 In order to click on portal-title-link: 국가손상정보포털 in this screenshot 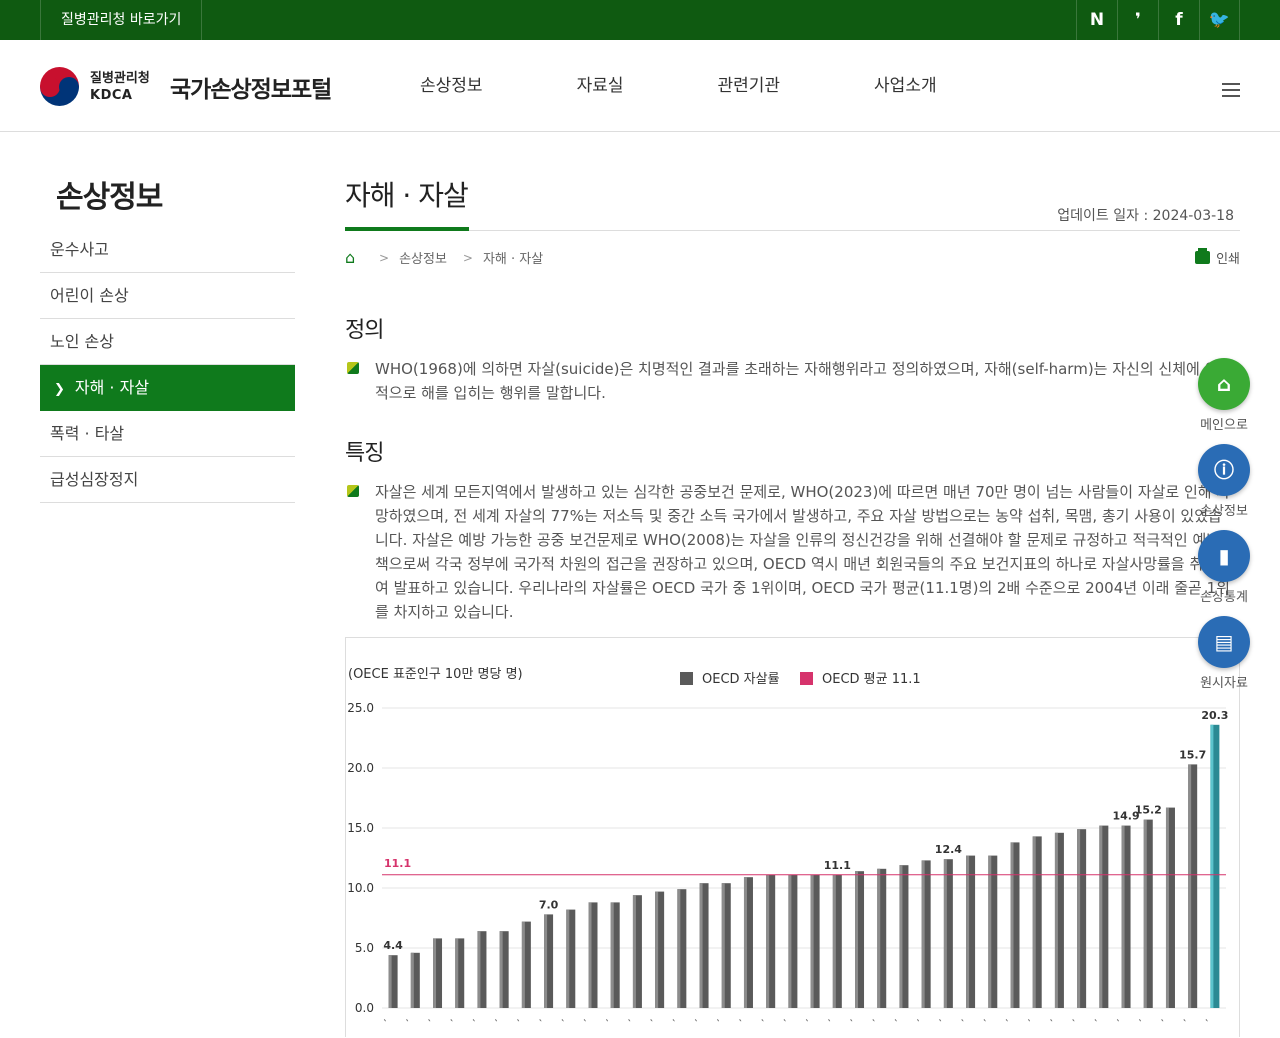, I will do `click(251, 87)`.